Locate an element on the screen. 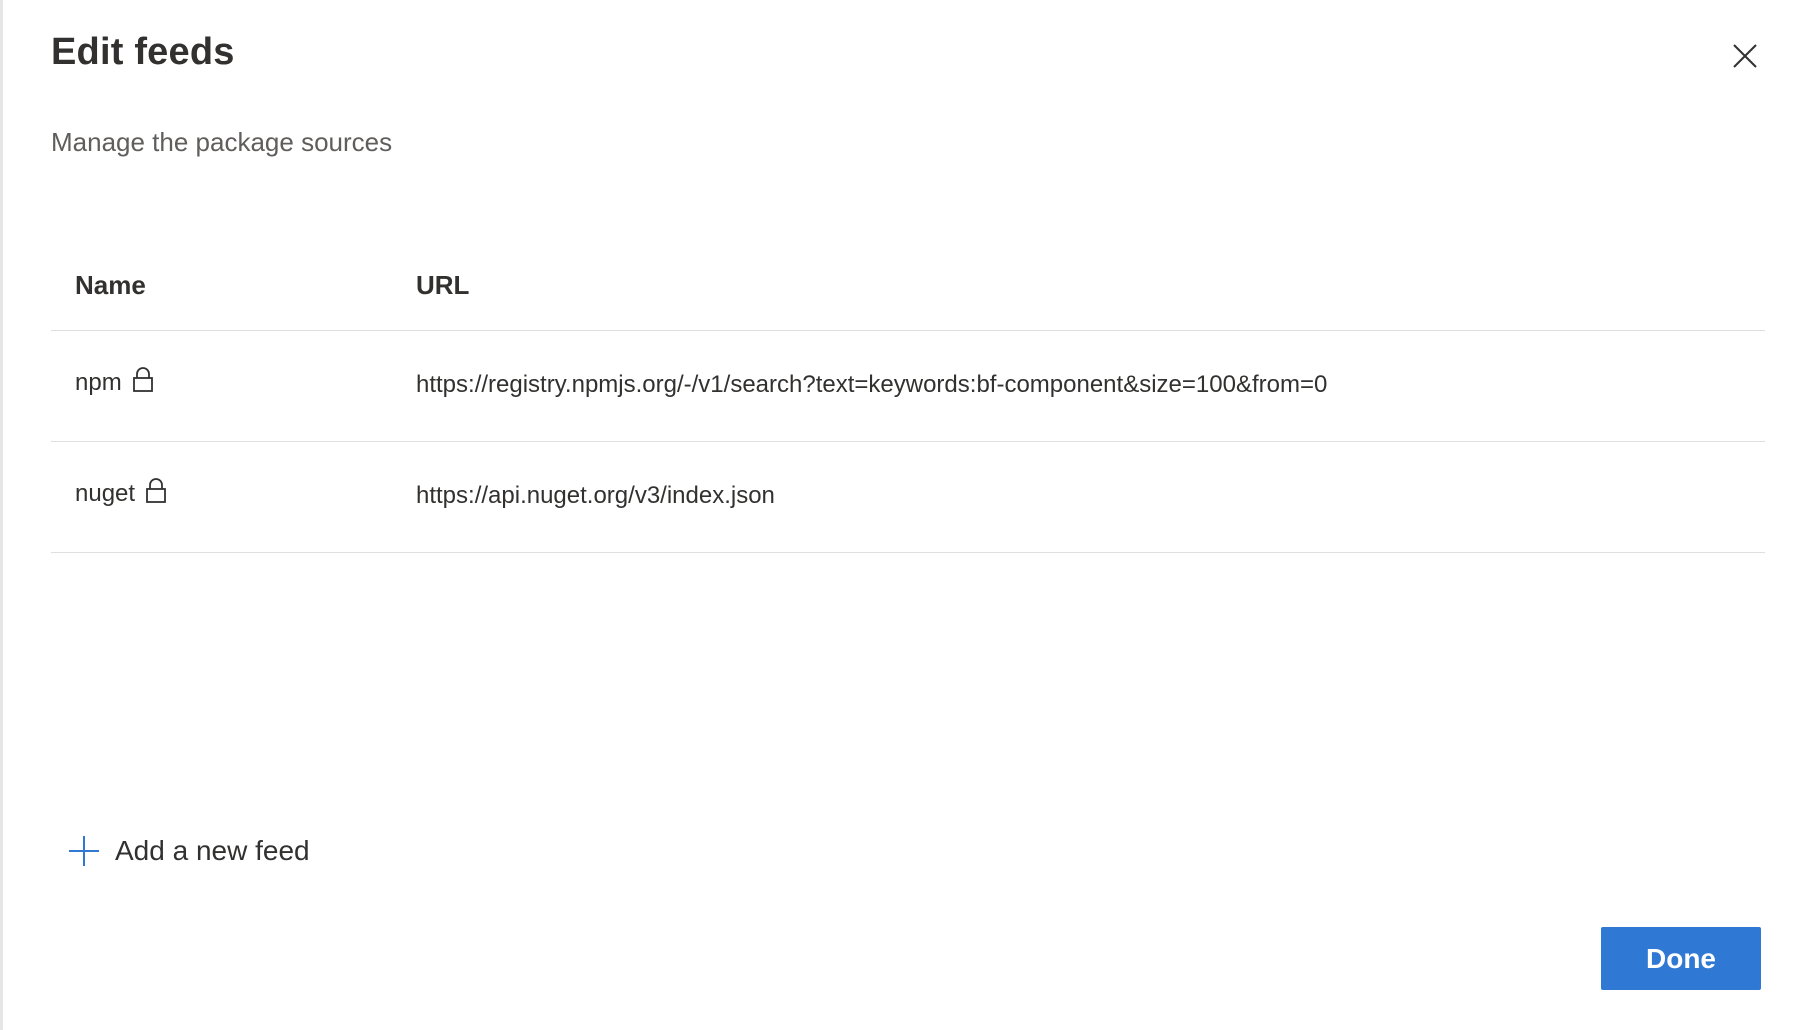 This screenshot has height=1030, width=1794. dialog-subtitle: Manage the package sources is located at coordinates (222, 142).